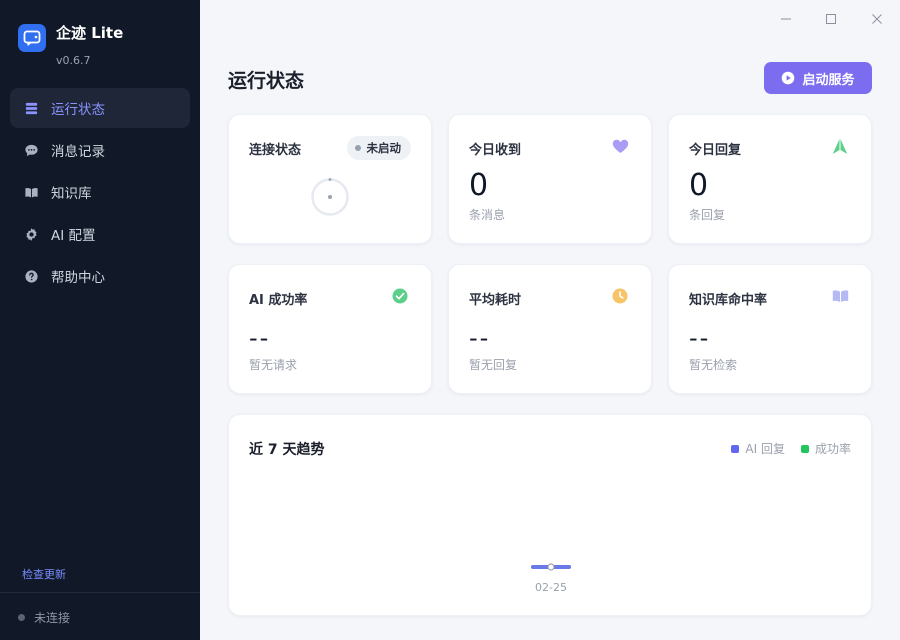 This screenshot has height=640, width=900. Describe the element at coordinates (73, 236) in the screenshot. I see `sidebar-item-label: AI 配置` at that location.